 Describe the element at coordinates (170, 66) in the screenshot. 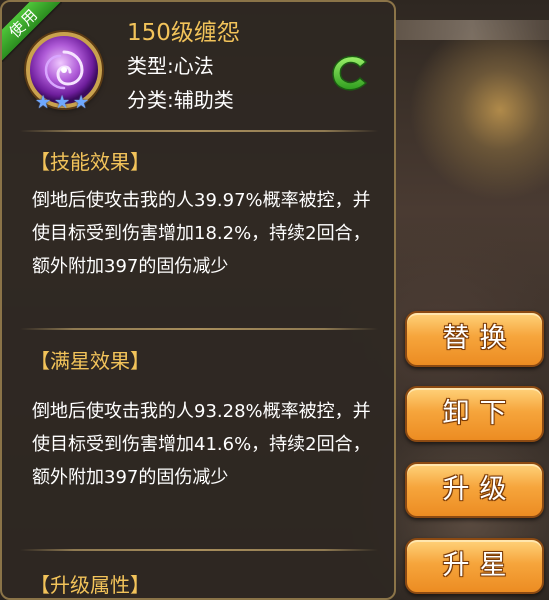

I see `skill-type: 类型:心法` at that location.